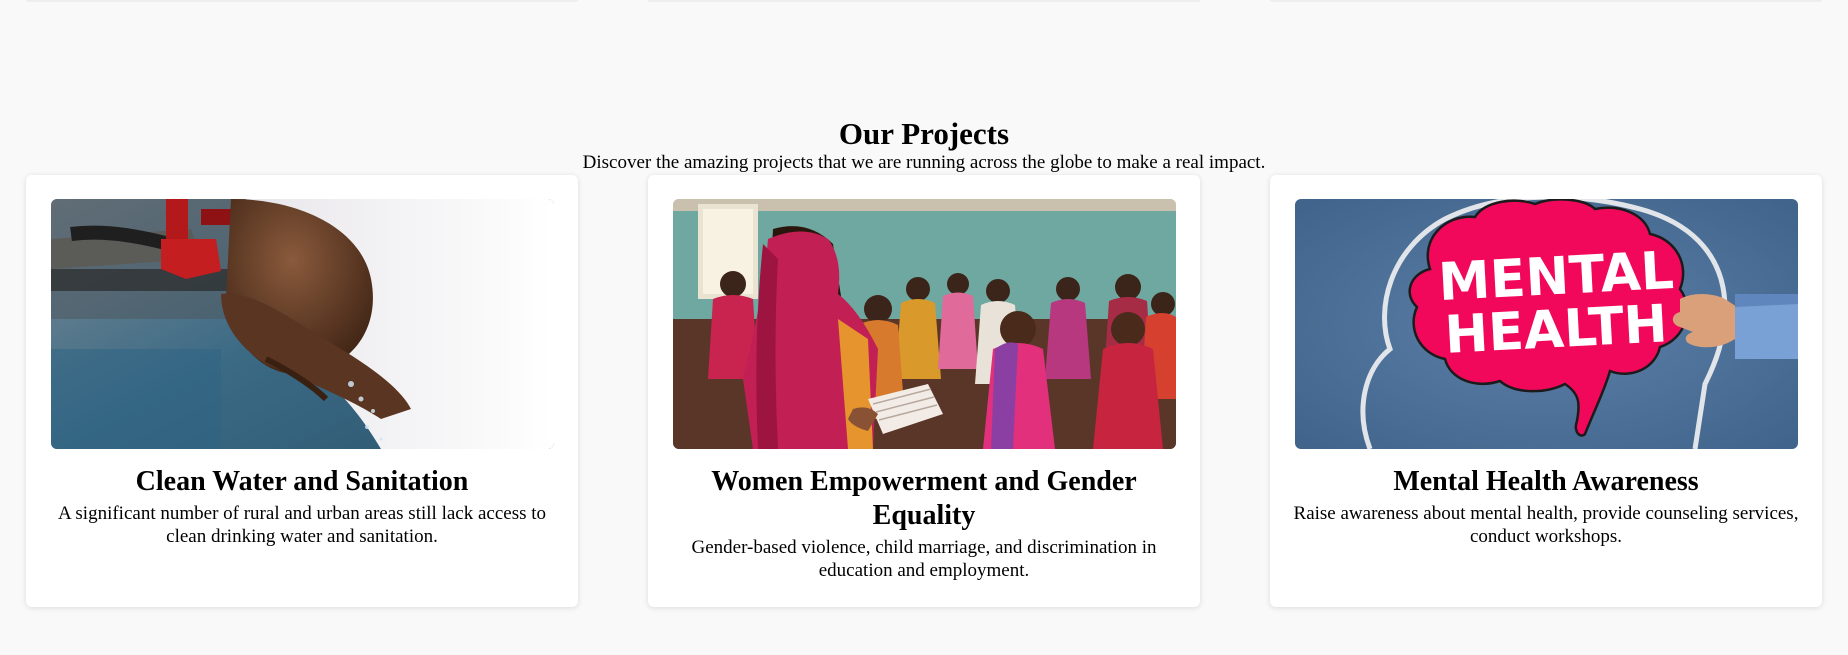 This screenshot has width=1848, height=655. I want to click on women-empowerment-image, so click(924, 324).